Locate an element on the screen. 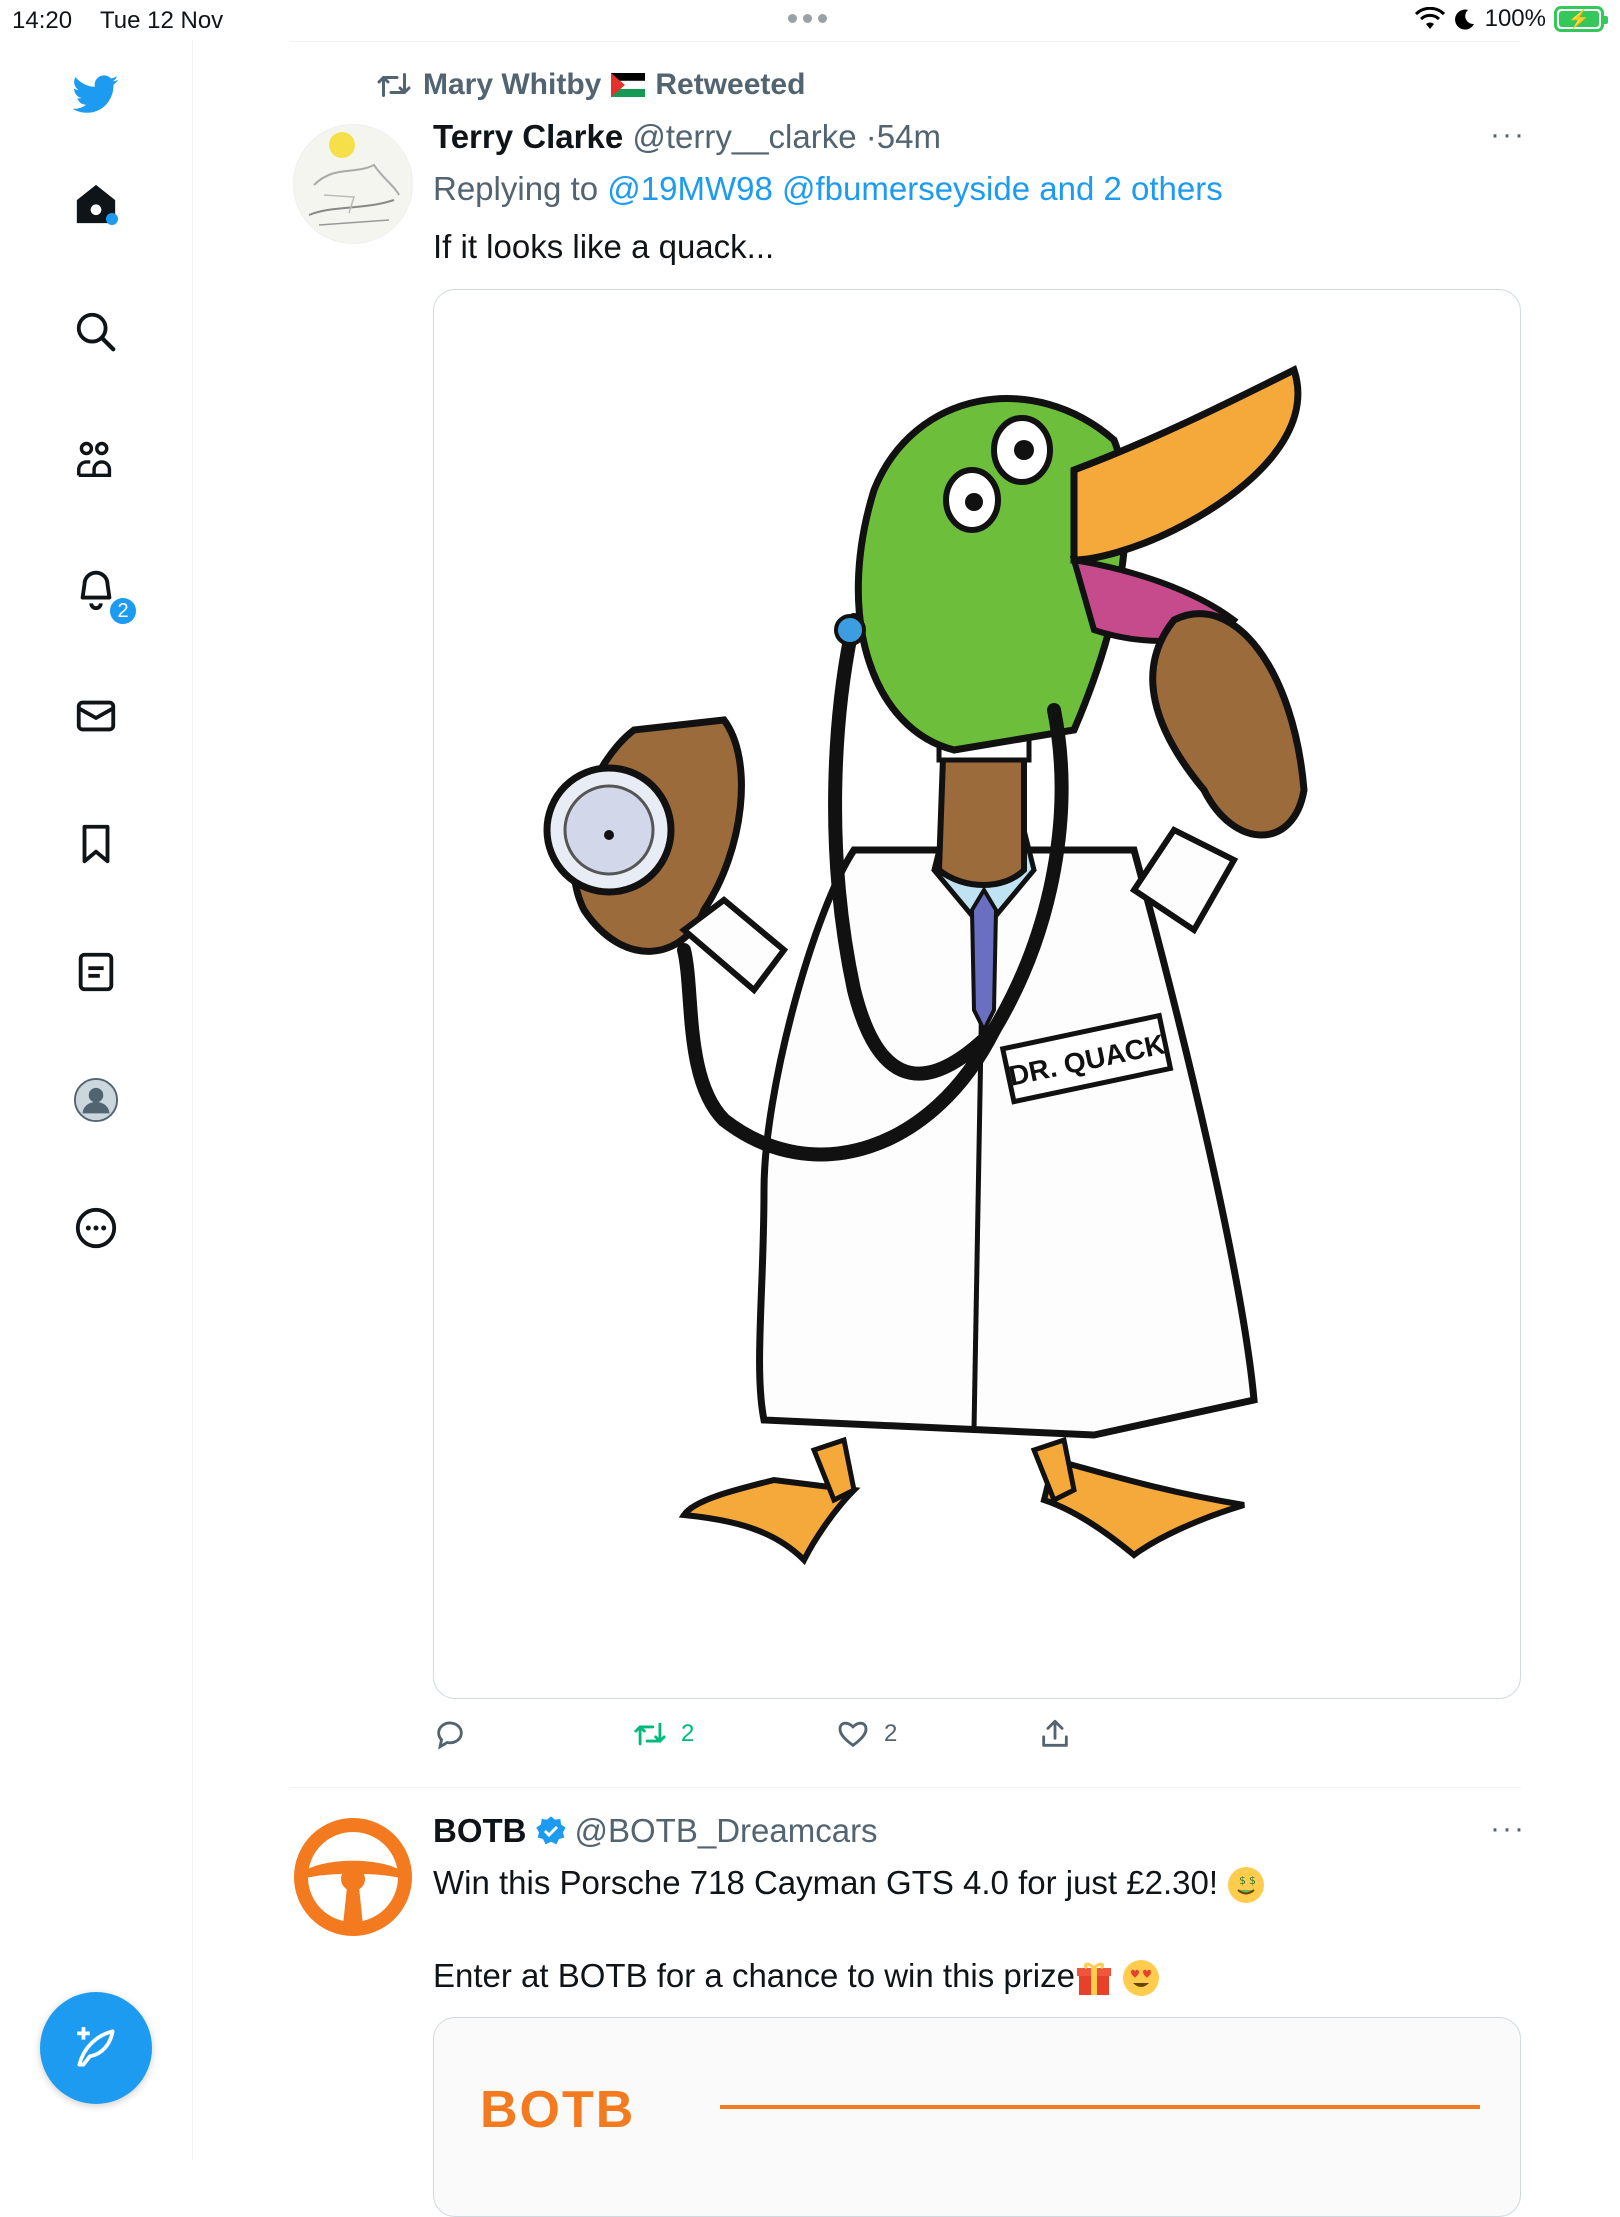  status-right: 100% ⚡ is located at coordinates (1511, 19).